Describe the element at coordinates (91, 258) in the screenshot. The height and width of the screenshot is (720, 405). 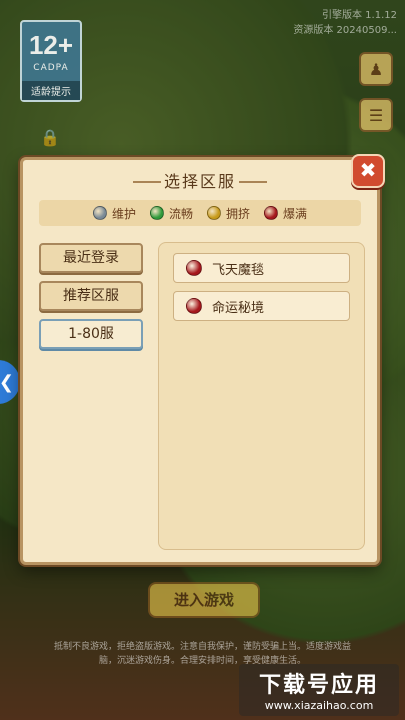
I see `tab-recent-login: 最近登录` at that location.